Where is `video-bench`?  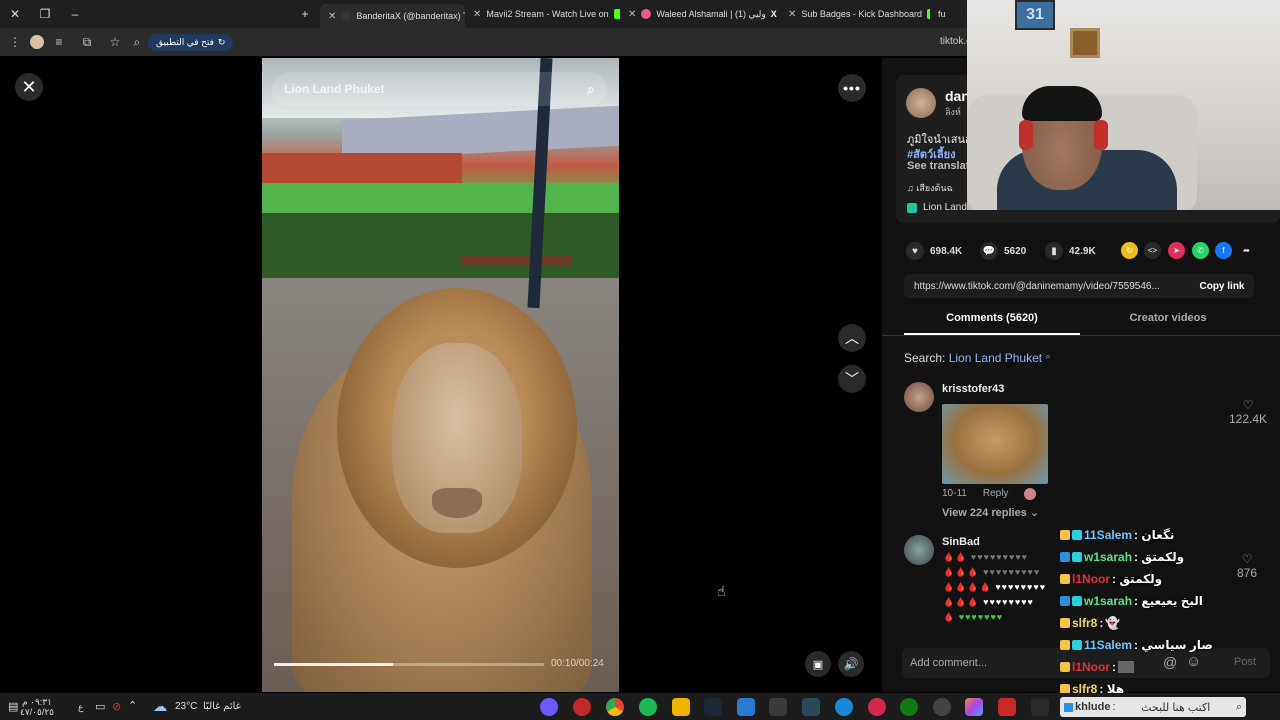 video-bench is located at coordinates (517, 261).